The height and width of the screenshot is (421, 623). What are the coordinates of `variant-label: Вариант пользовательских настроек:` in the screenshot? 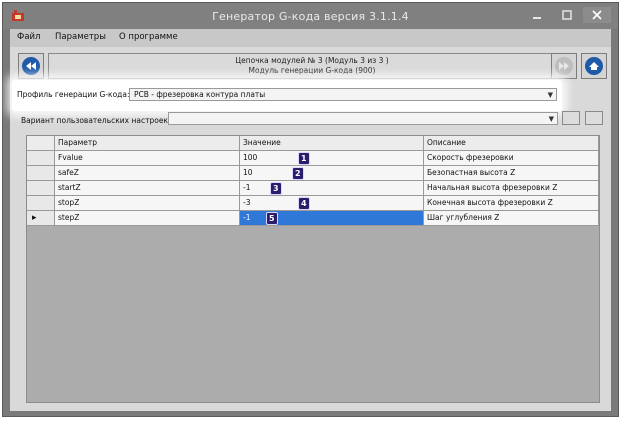 It's located at (96, 120).